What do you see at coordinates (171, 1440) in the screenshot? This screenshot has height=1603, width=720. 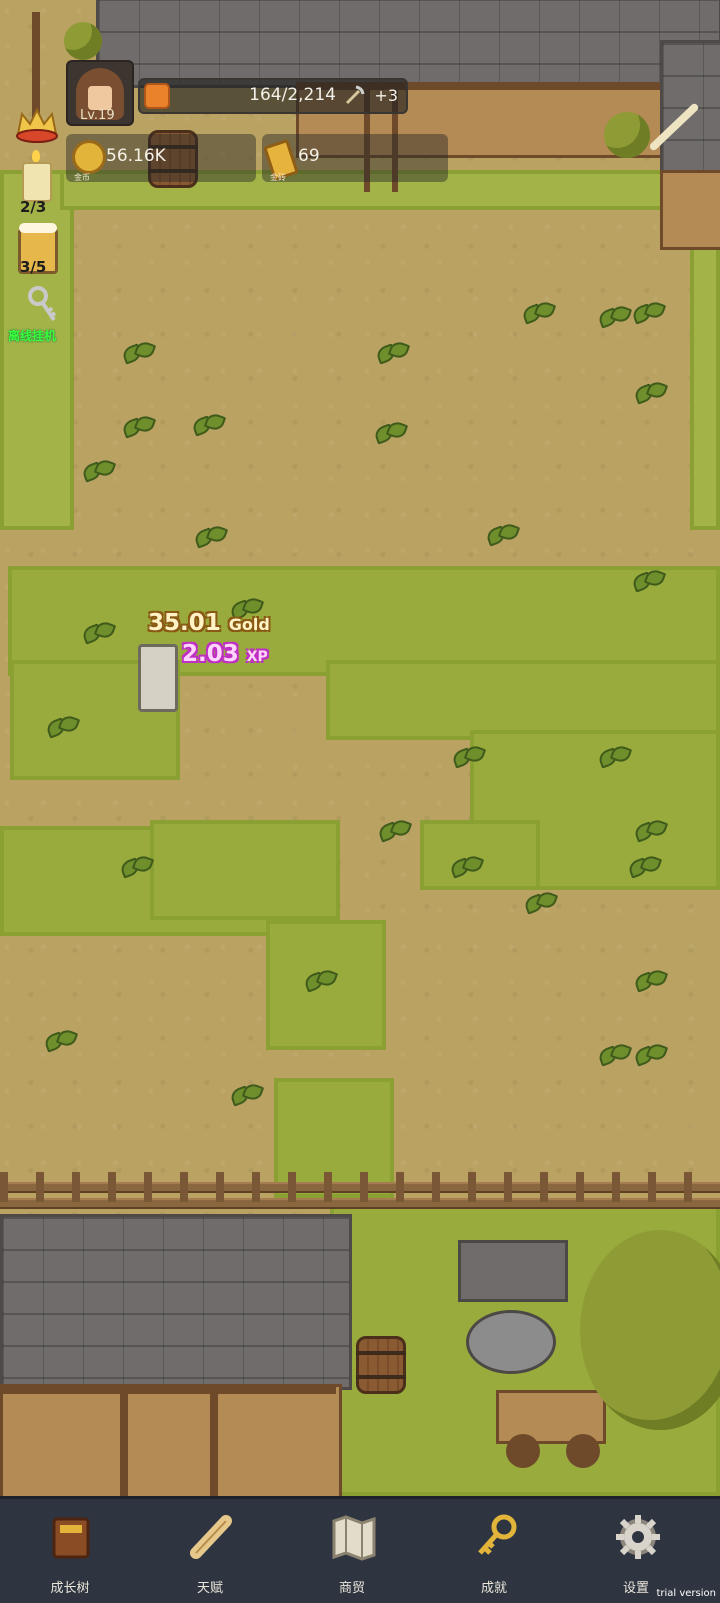 I see `house-wall-bottom` at bounding box center [171, 1440].